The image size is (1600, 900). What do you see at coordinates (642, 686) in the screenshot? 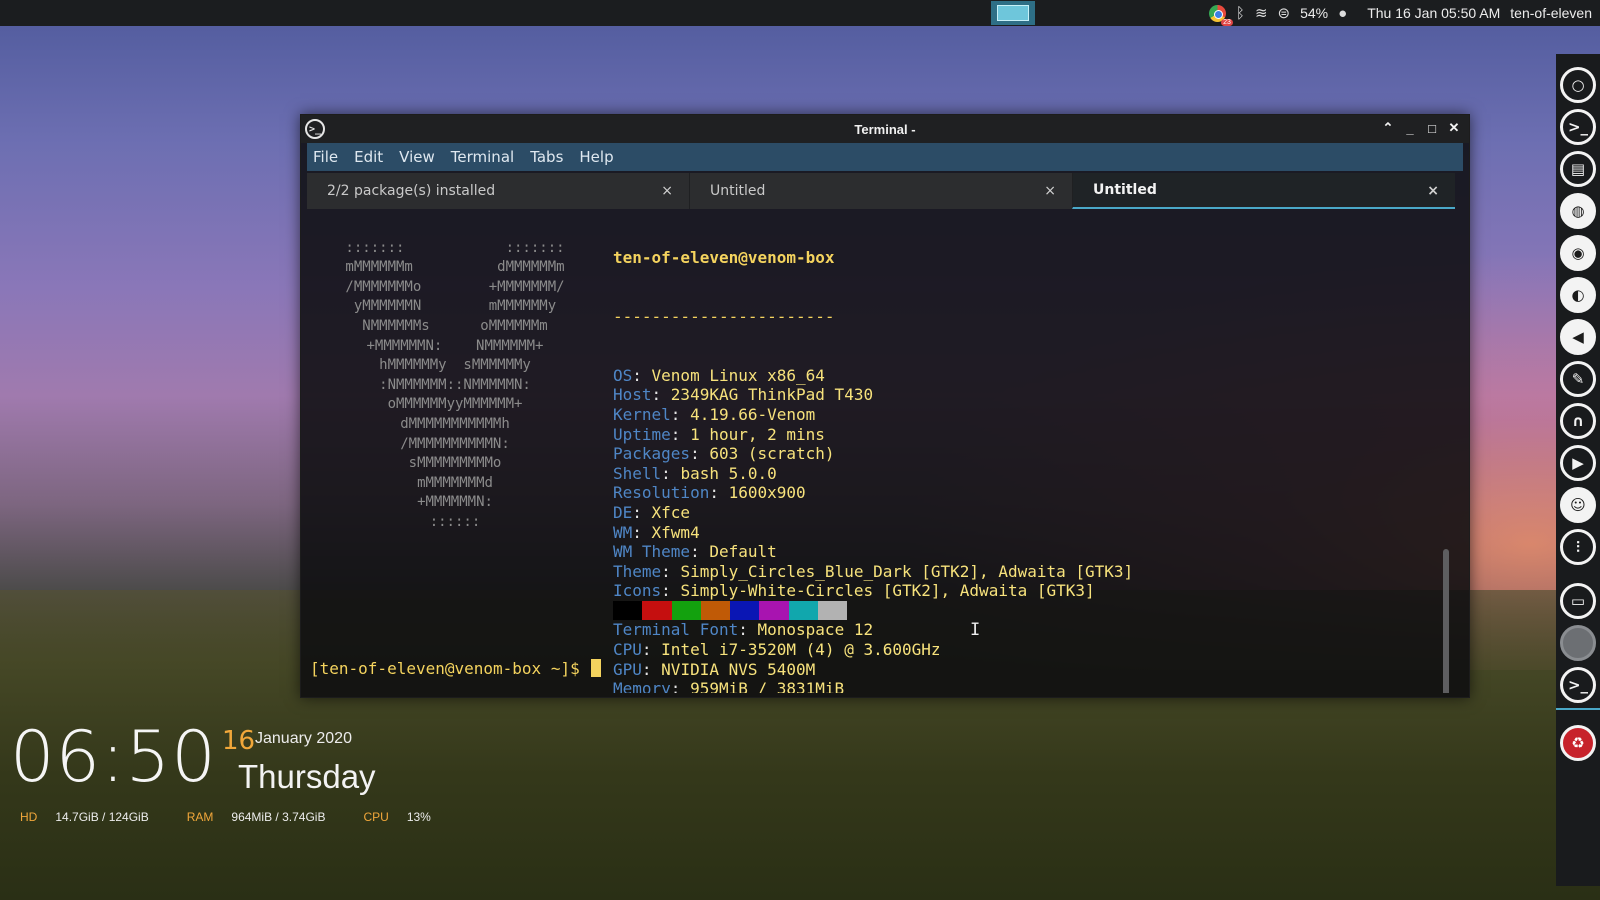
I see `info-key: Memory` at bounding box center [642, 686].